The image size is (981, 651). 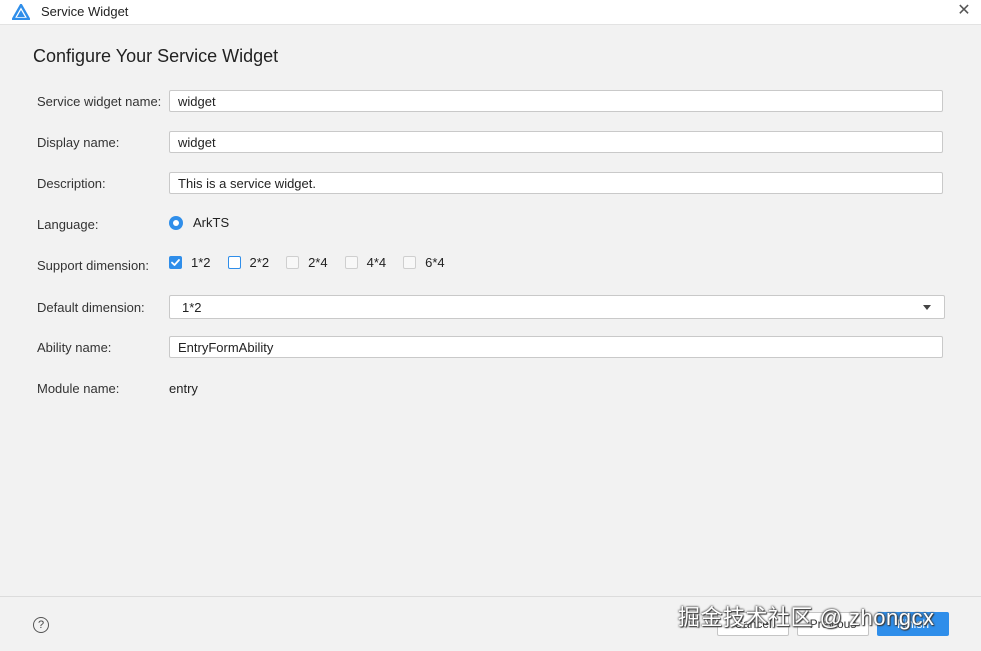 What do you see at coordinates (556, 101) in the screenshot?
I see `service-widget-name-input` at bounding box center [556, 101].